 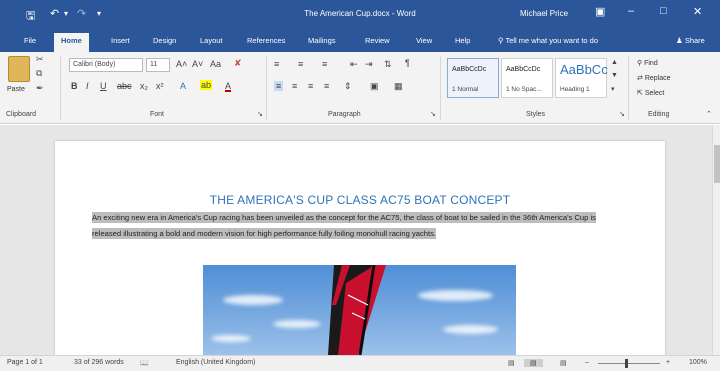 What do you see at coordinates (690, 40) in the screenshot?
I see `share-button: ♟ Share` at bounding box center [690, 40].